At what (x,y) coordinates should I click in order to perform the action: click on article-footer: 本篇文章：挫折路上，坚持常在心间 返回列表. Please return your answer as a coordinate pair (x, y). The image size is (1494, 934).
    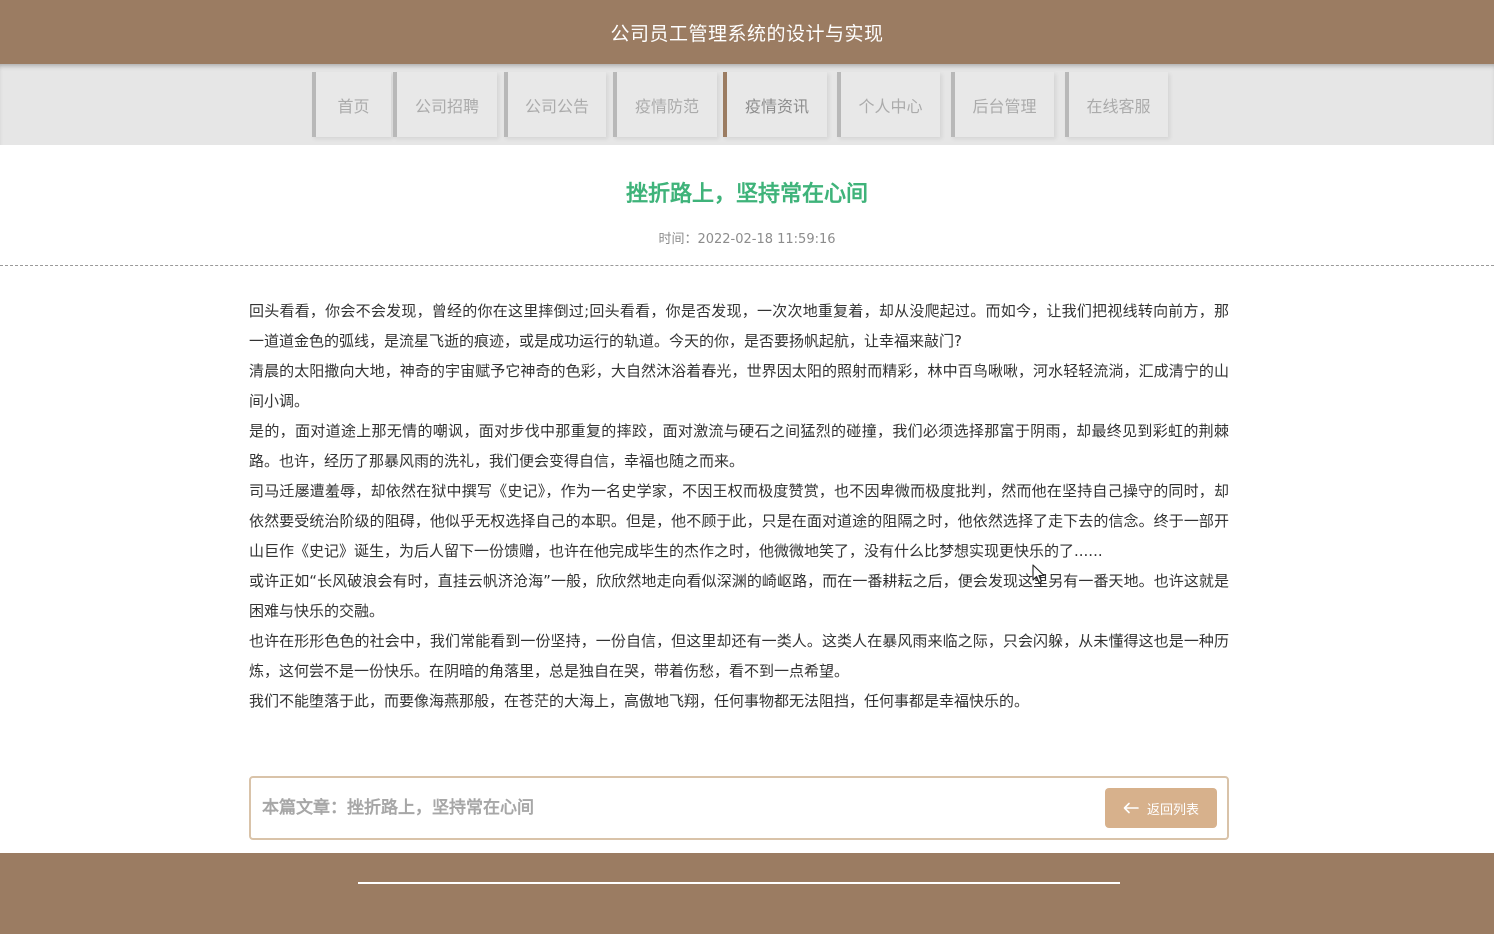
    Looking at the image, I should click on (739, 808).